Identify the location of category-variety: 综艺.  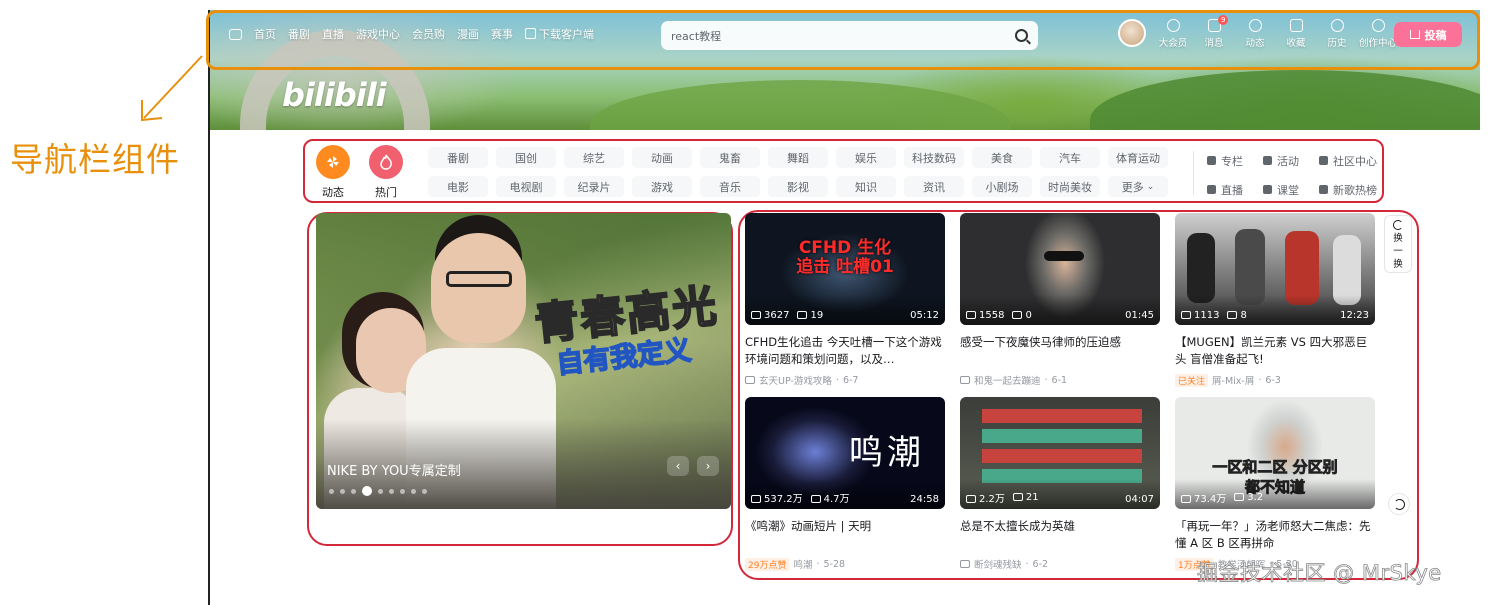
(594, 157).